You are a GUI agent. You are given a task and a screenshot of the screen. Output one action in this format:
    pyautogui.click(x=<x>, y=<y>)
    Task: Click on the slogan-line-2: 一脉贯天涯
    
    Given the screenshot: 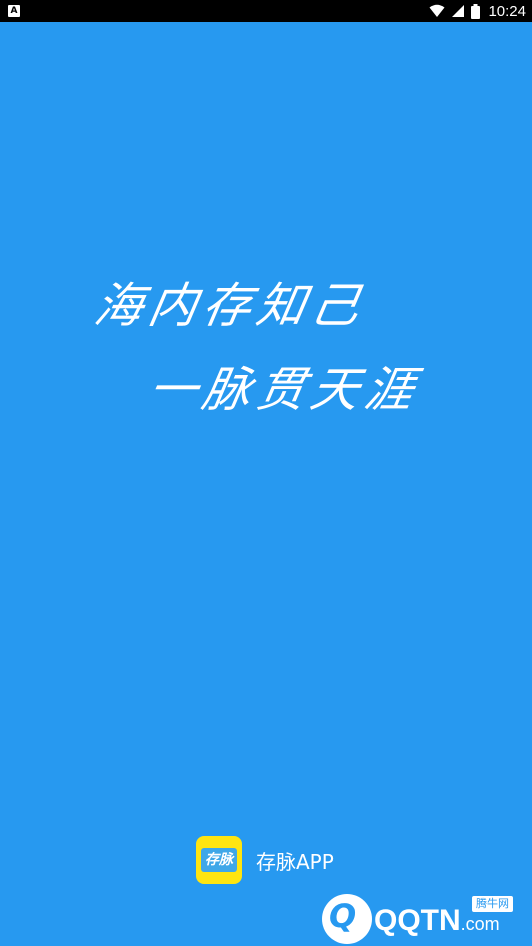 What is the action you would take?
    pyautogui.click(x=284, y=390)
    